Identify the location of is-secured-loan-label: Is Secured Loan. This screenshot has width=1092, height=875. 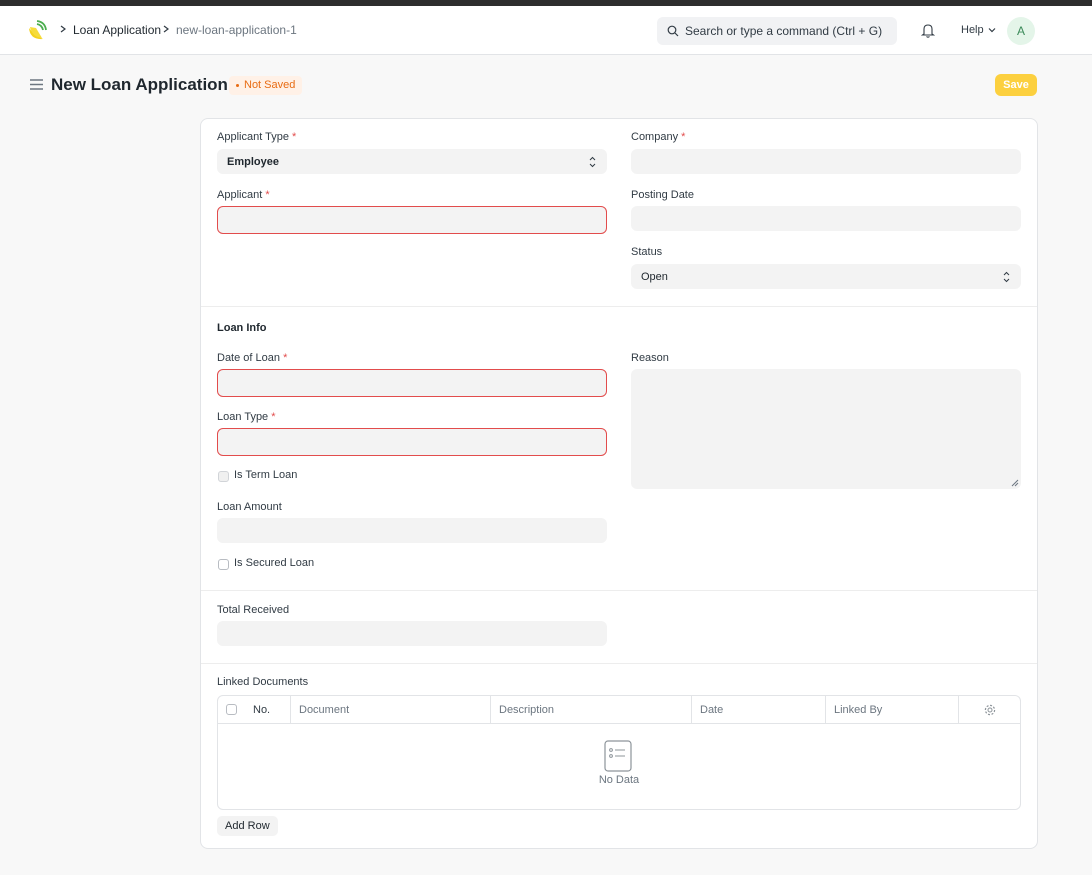
(274, 563).